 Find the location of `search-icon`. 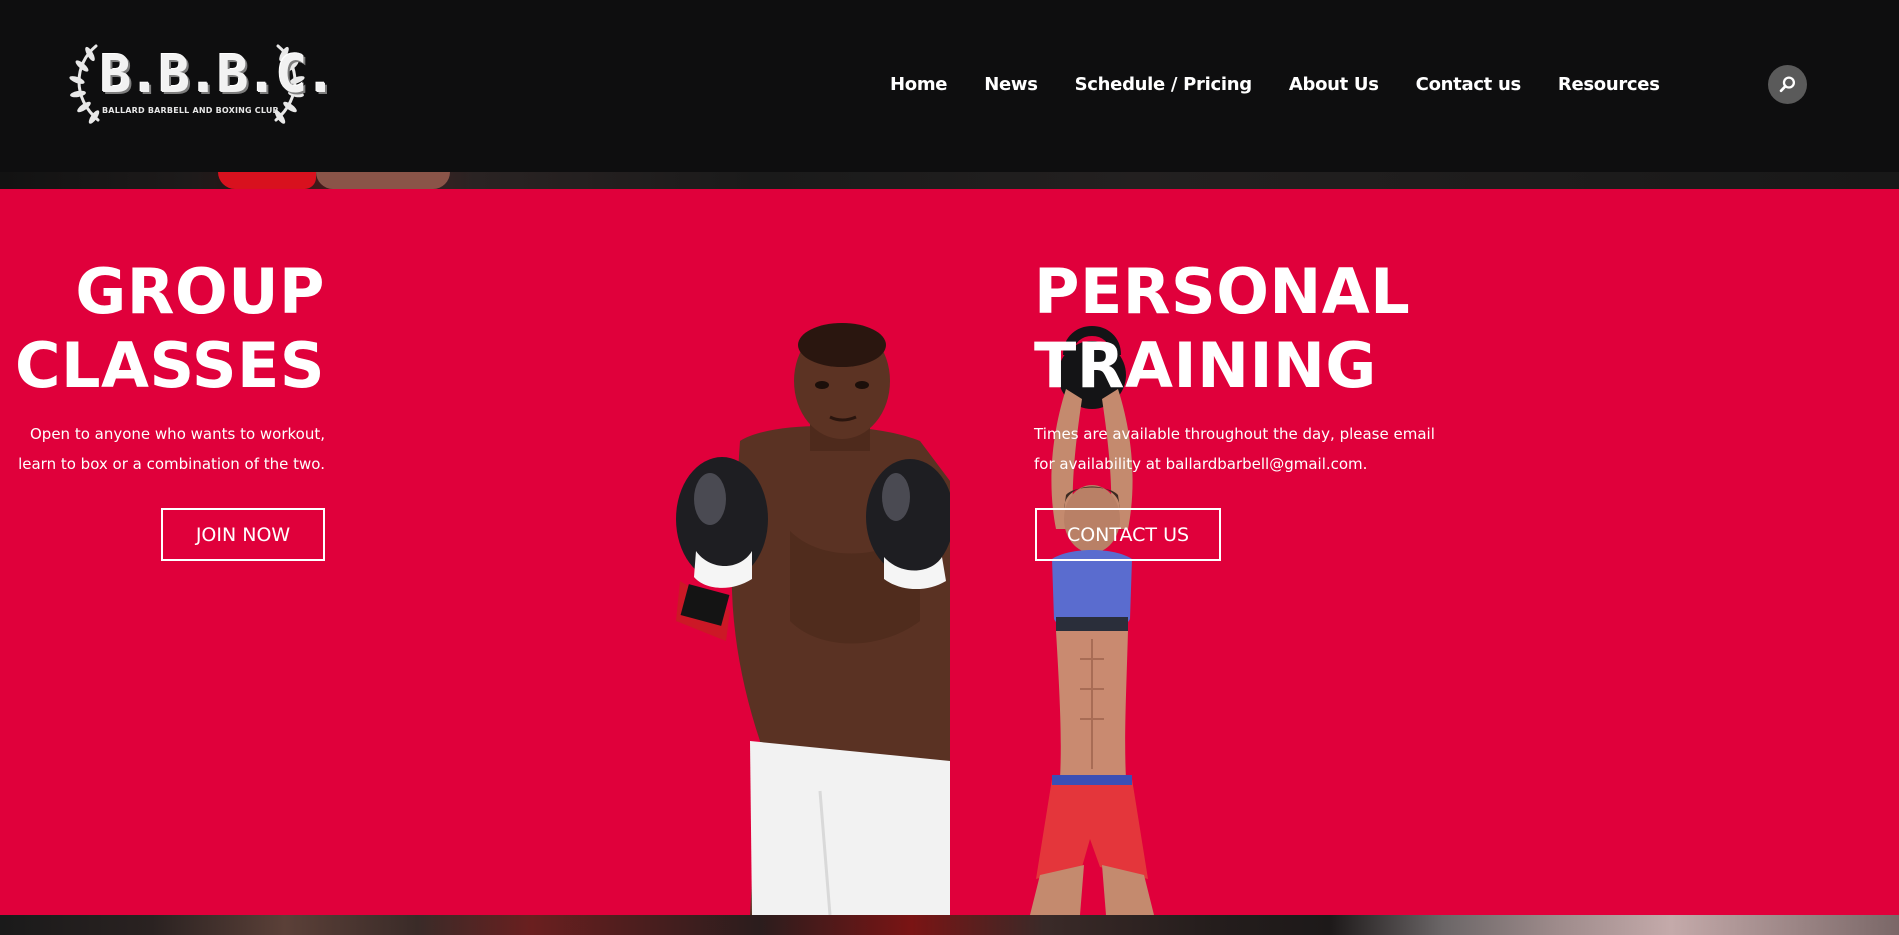

search-icon is located at coordinates (1787, 84).